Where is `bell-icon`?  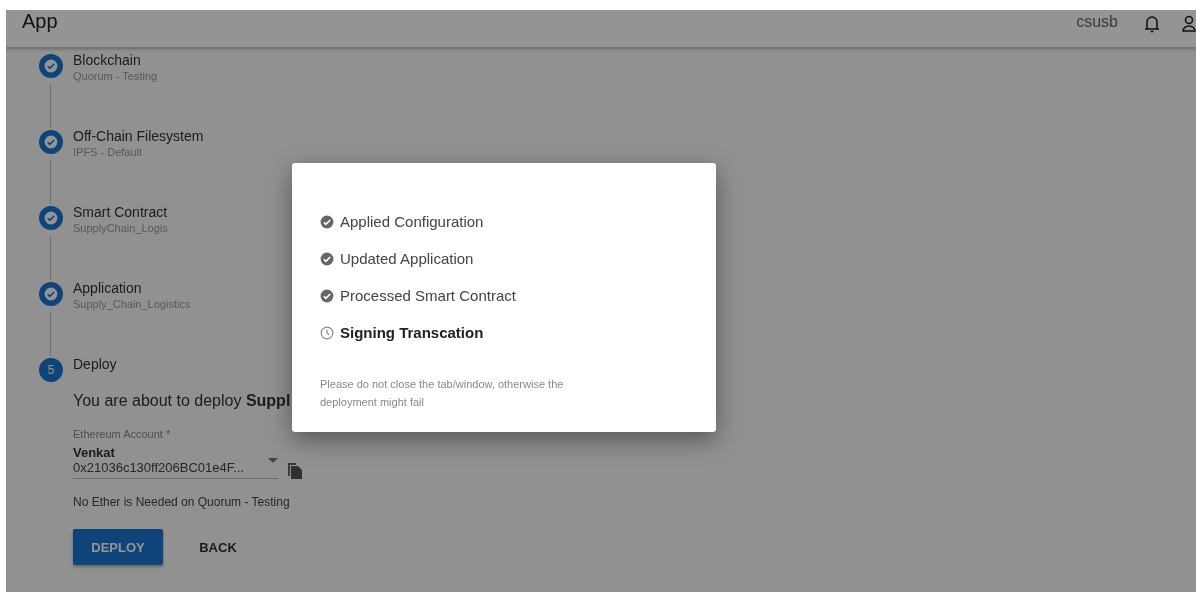 bell-icon is located at coordinates (1152, 23).